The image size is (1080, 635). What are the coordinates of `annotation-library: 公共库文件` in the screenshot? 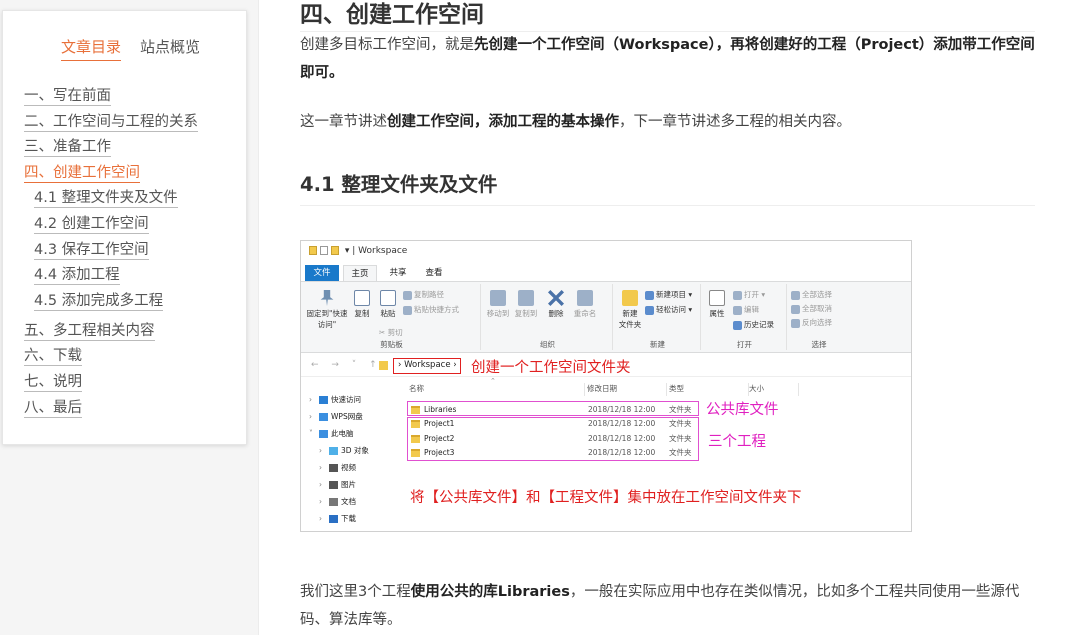 It's located at (742, 410).